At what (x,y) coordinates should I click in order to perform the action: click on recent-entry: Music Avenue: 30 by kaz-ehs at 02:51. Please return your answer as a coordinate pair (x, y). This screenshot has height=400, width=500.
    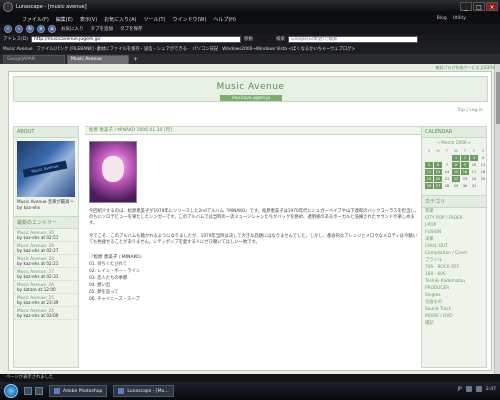
    Looking at the image, I should click on (46, 235).